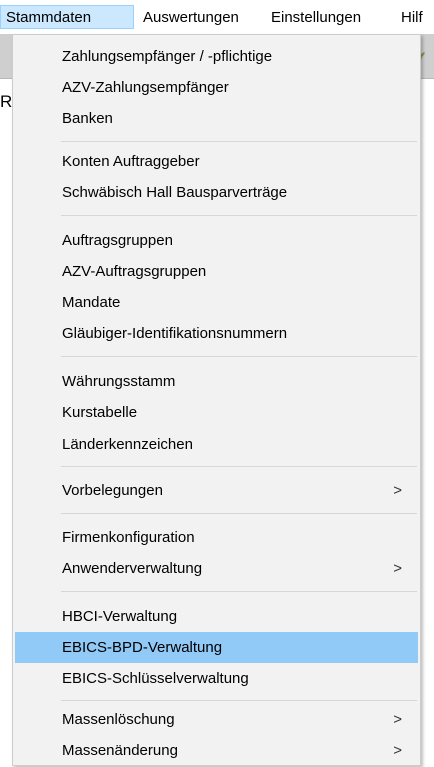  I want to click on menu-item-konten-auftraggeber: Konten Auftraggeber, so click(216, 161).